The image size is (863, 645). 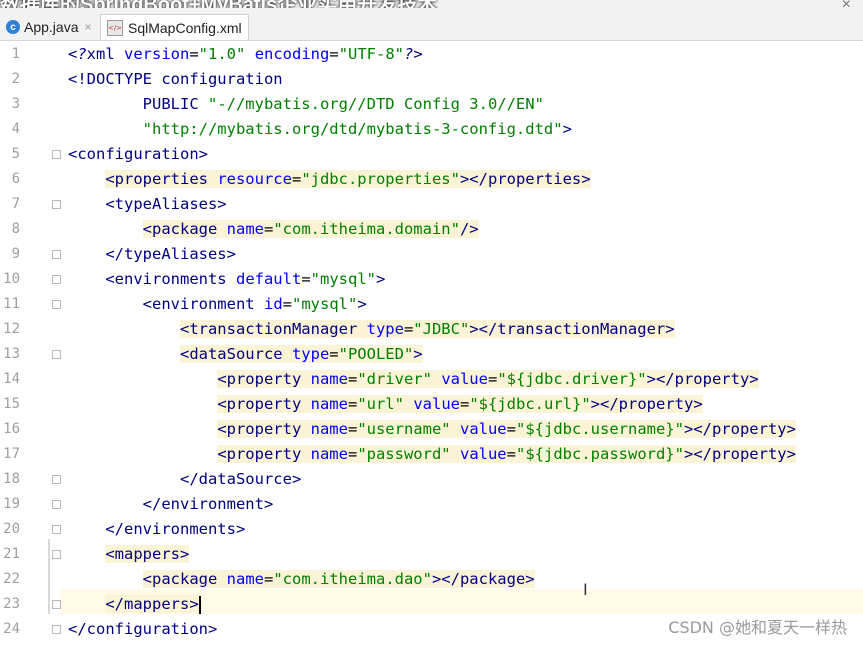 I want to click on tab-app-java: c App.java ×, so click(x=49, y=27).